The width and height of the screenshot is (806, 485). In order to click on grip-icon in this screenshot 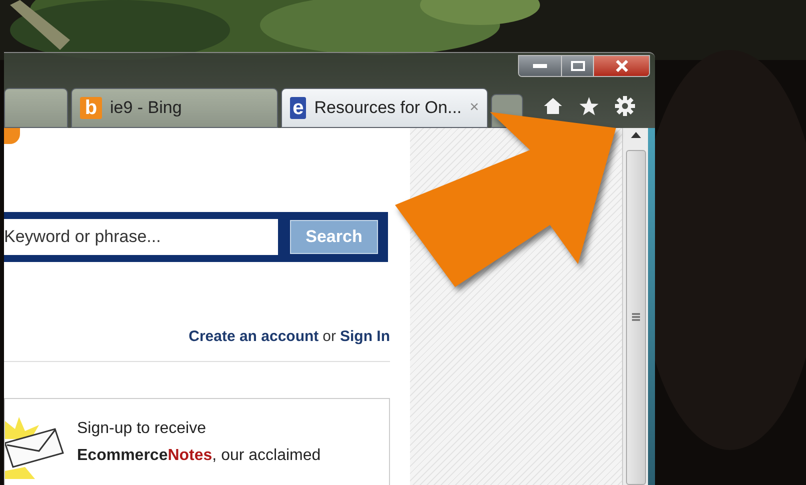, I will do `click(636, 317)`.